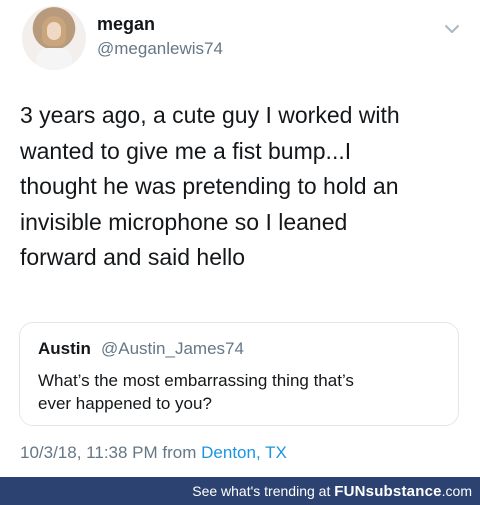  I want to click on tweet-line: wanted to give me a fist bump...I, so click(186, 150).